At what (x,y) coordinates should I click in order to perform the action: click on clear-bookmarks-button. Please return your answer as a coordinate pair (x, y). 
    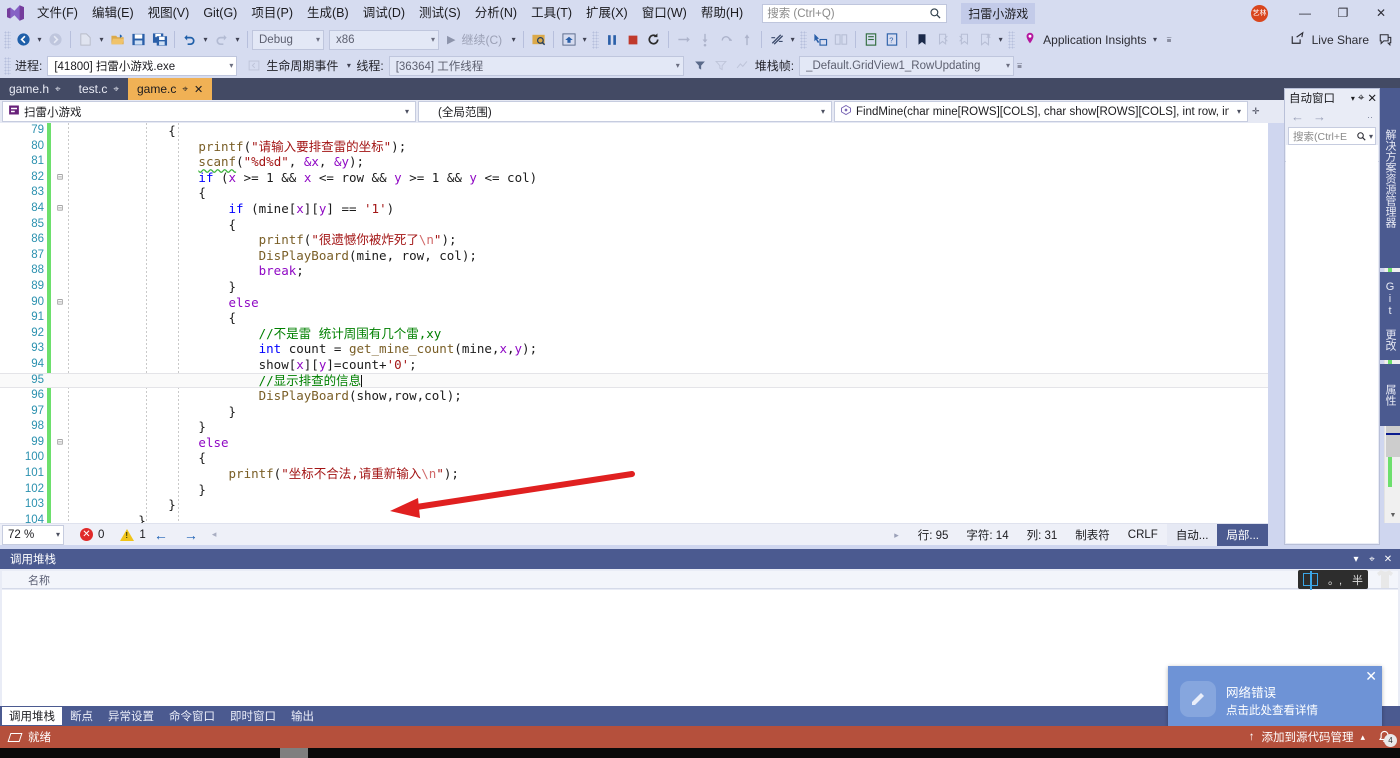
    Looking at the image, I should click on (984, 40).